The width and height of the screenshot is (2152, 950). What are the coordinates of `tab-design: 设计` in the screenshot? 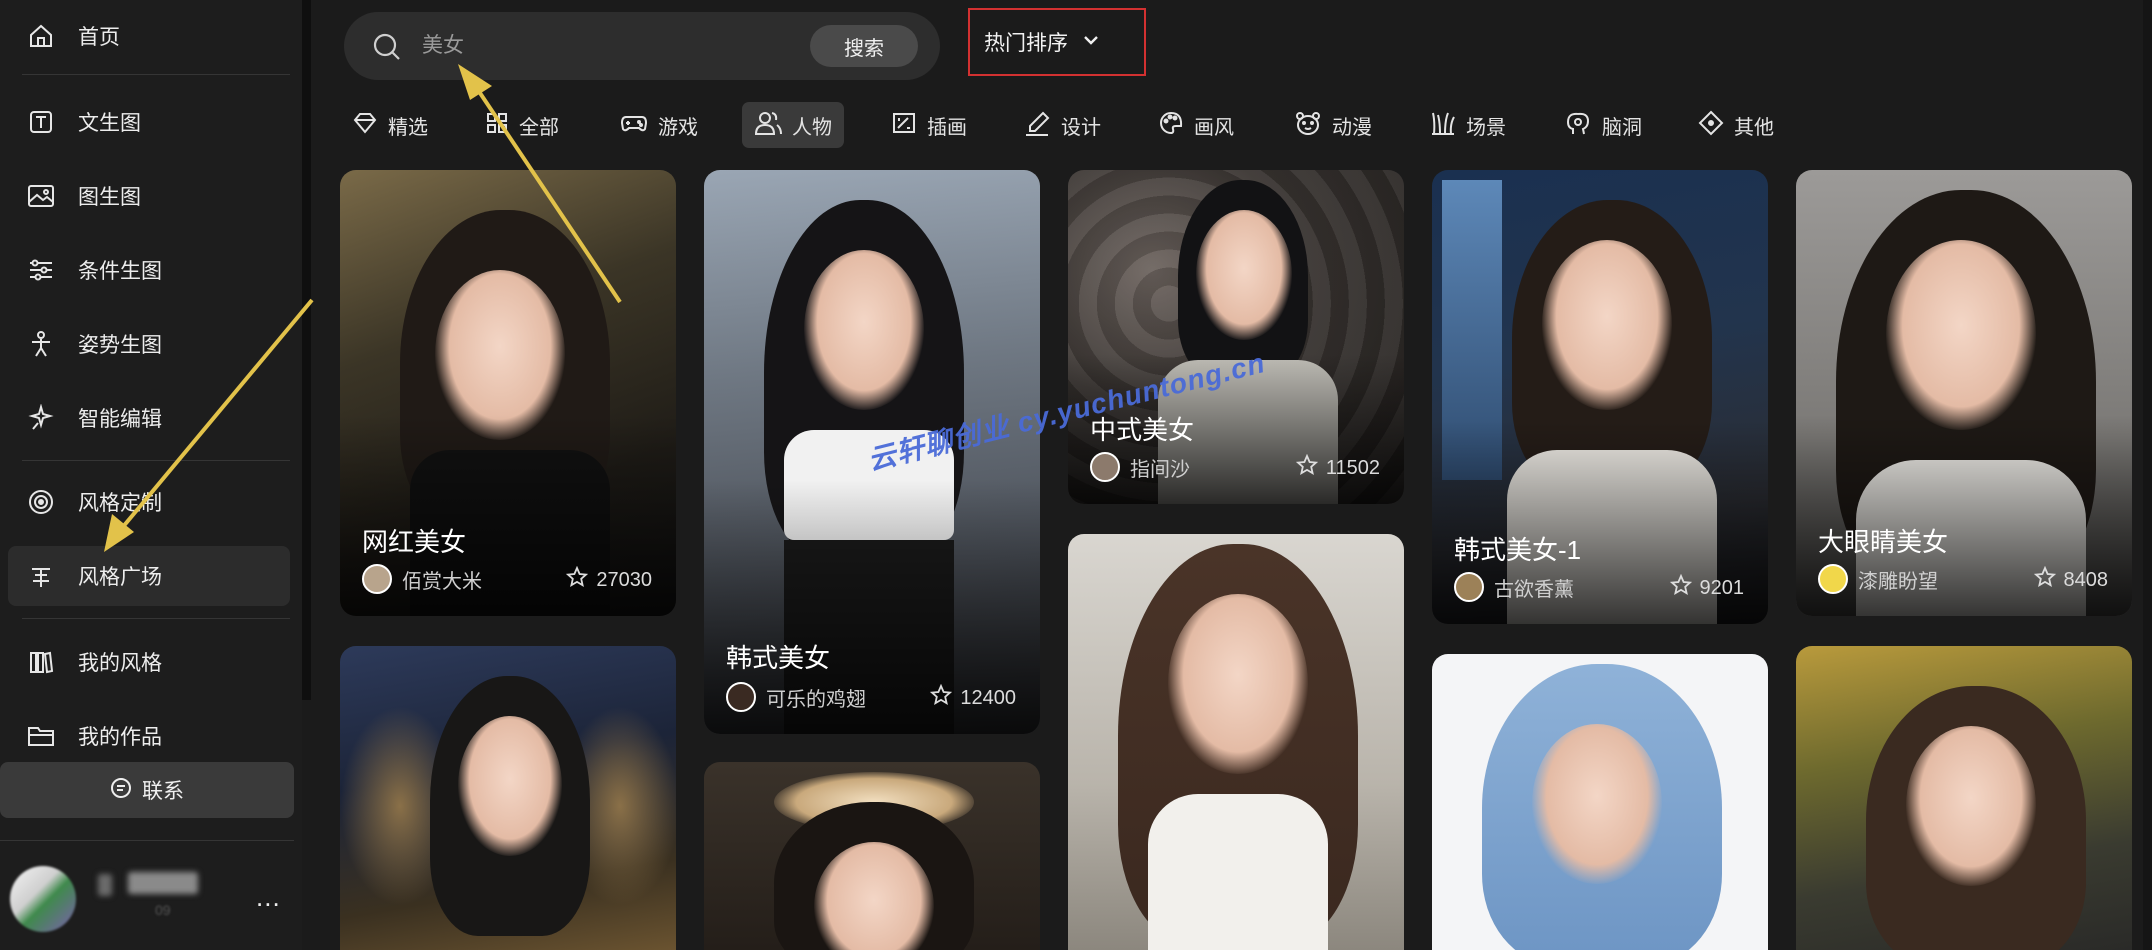 It's located at (1062, 125).